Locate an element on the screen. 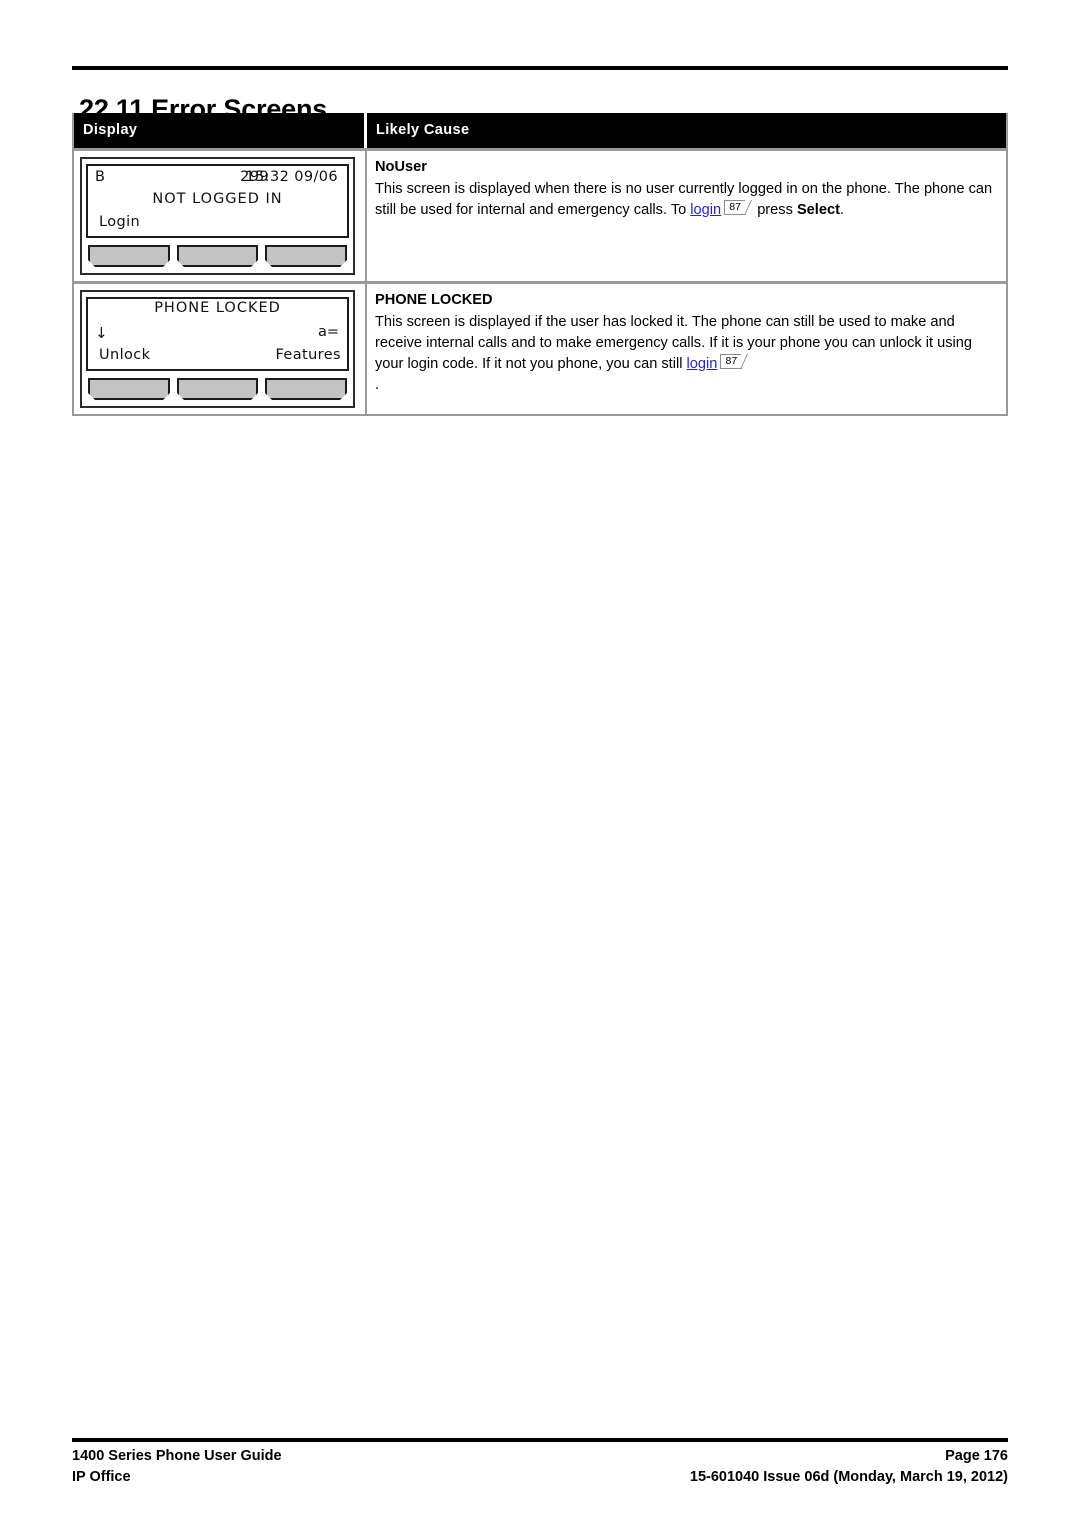 This screenshot has height=1528, width=1080. screen-softkey-label-unlock: Unlock is located at coordinates (125, 355).